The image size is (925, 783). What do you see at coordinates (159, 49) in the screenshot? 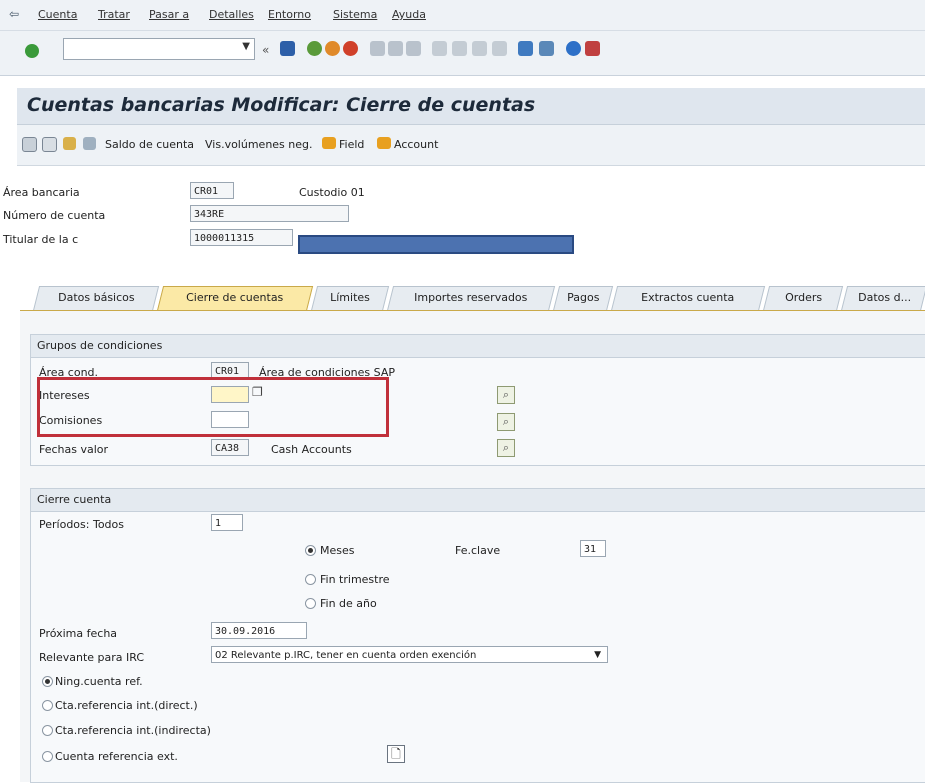
I see `command-field: ▼` at bounding box center [159, 49].